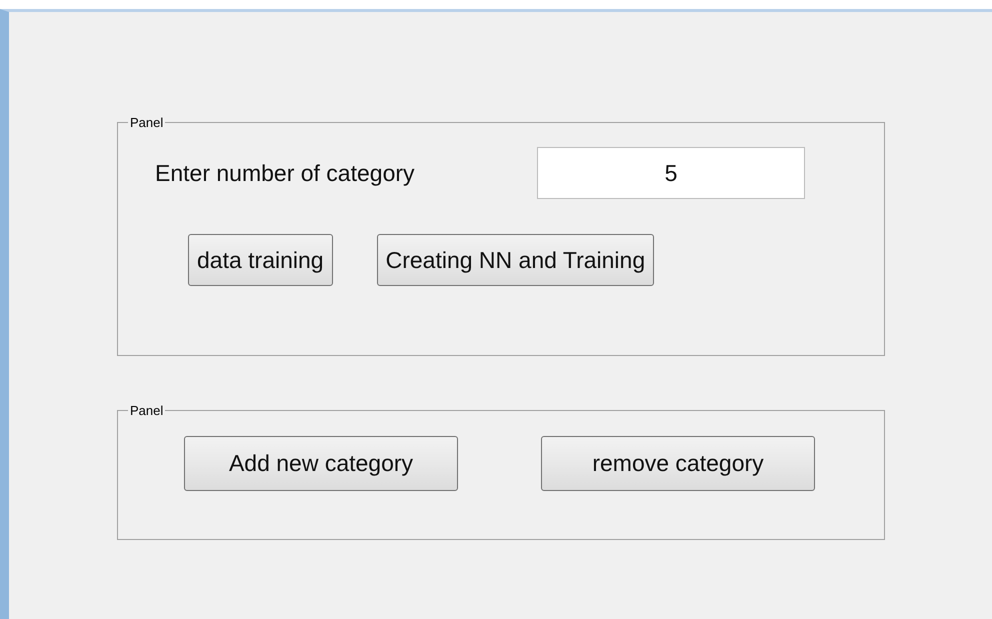 The image size is (992, 619). I want to click on push-button: data training, so click(260, 260).